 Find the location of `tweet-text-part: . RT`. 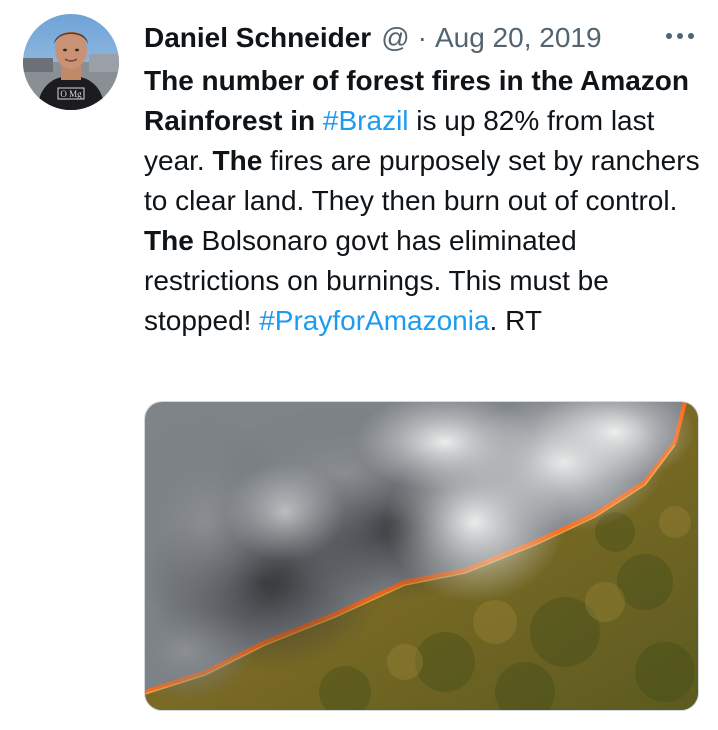

tweet-text-part: . RT is located at coordinates (515, 320).